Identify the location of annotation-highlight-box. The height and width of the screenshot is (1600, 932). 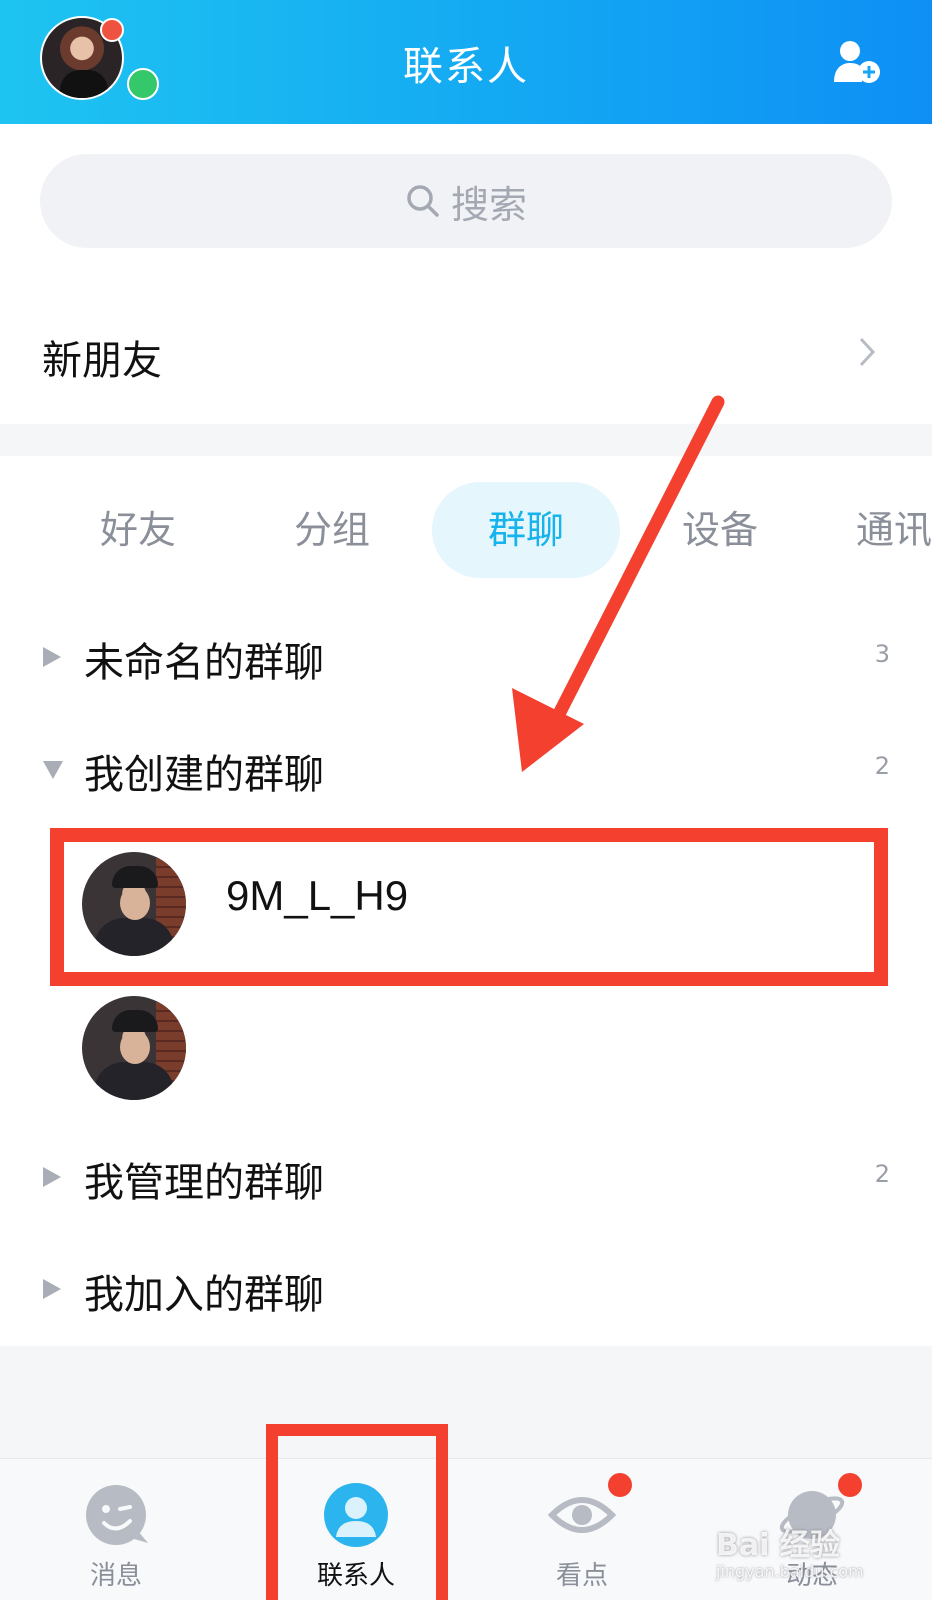
(469, 907).